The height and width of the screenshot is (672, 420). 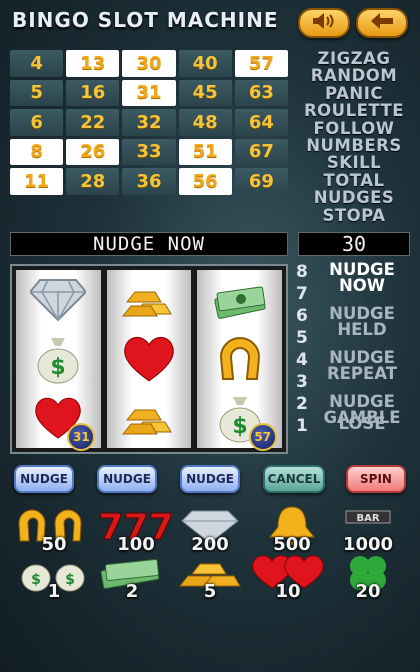 What do you see at coordinates (292, 530) in the screenshot?
I see `paytable-bell: 500` at bounding box center [292, 530].